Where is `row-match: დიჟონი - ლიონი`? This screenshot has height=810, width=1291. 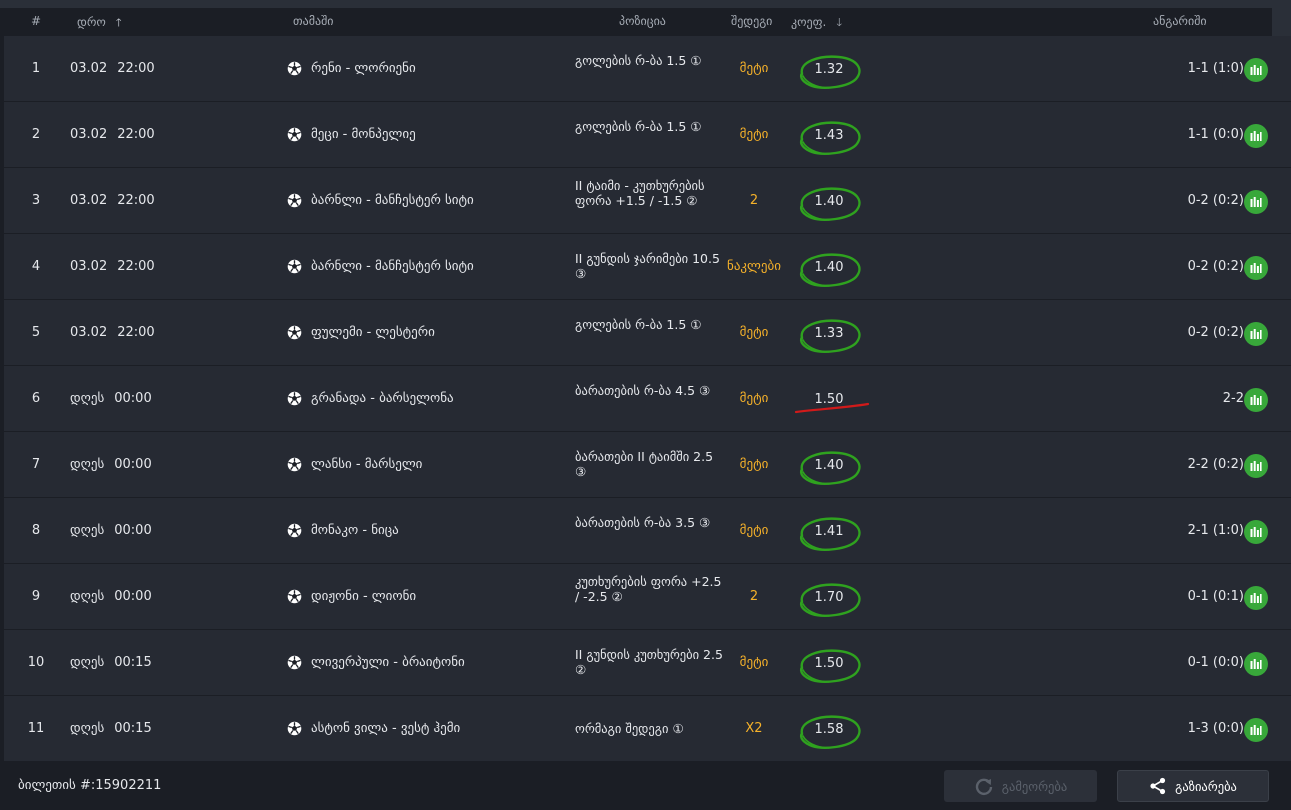 row-match: დიჟონი - ლიონი is located at coordinates (363, 596).